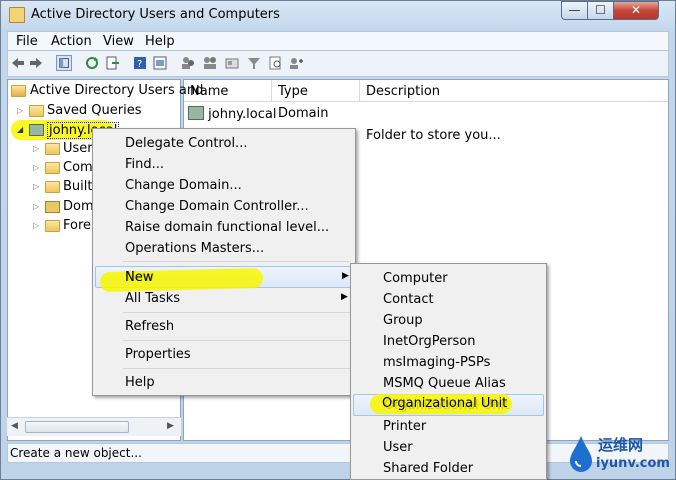 The image size is (676, 480). Describe the element at coordinates (170, 426) in the screenshot. I see `scroll-right-icon: ▶` at that location.